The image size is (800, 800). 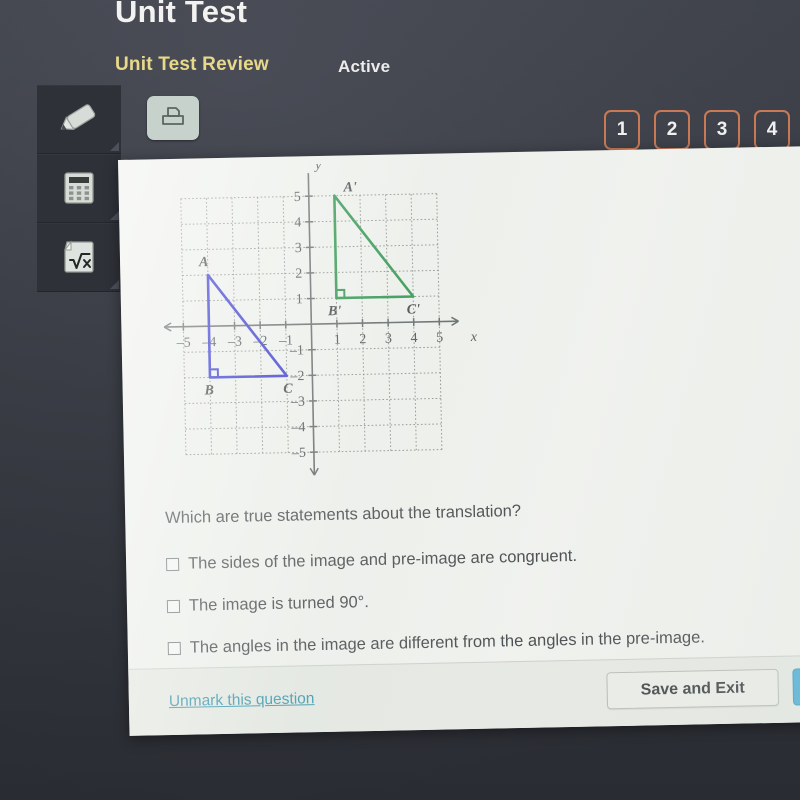 I want to click on svg-text: C', so click(x=414, y=309).